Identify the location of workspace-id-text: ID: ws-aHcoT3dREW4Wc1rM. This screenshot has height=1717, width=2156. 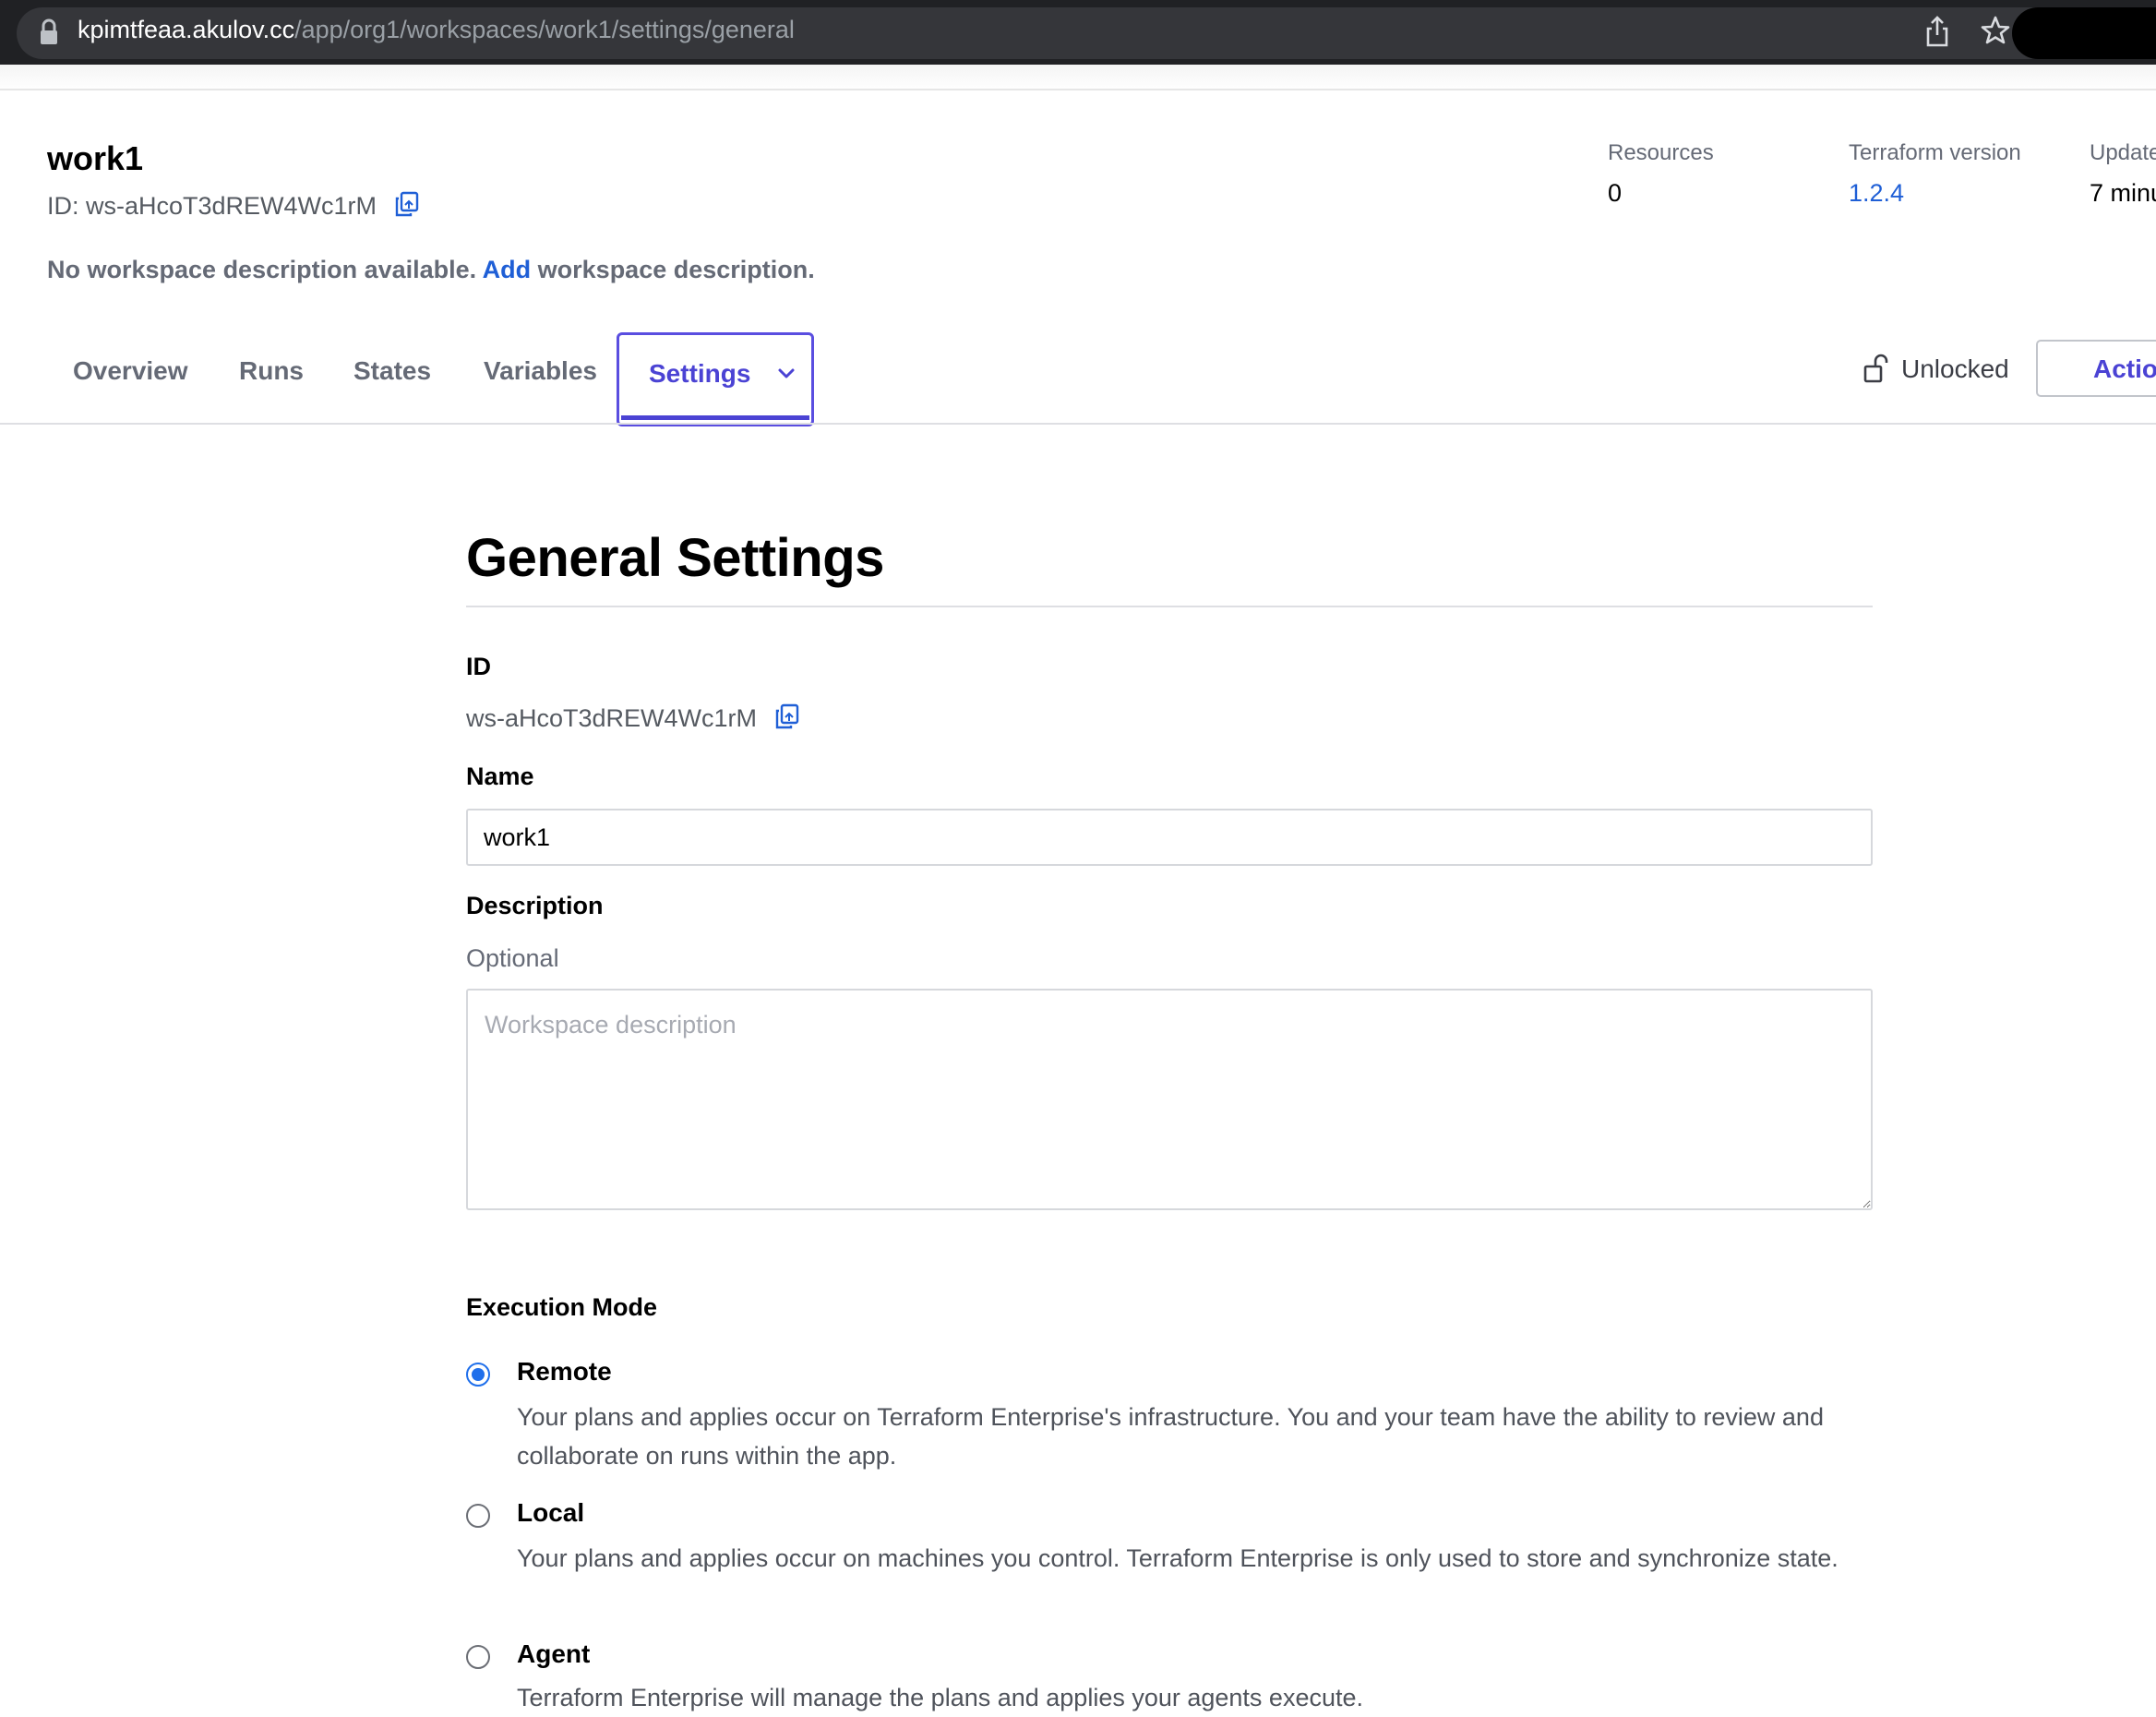
(212, 206).